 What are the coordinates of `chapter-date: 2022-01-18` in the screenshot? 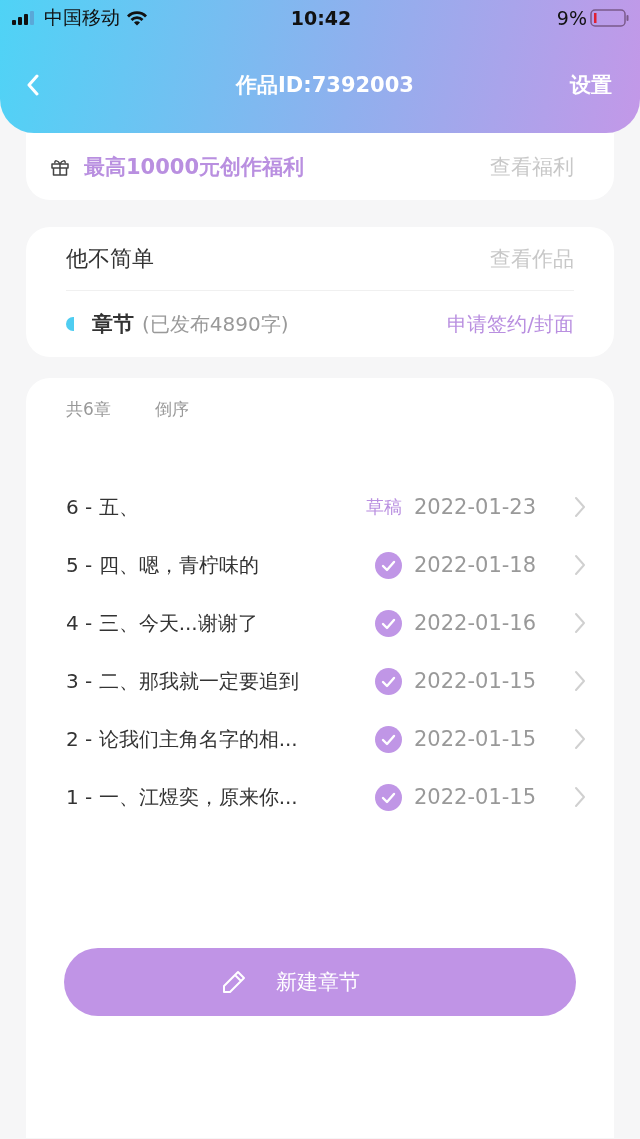 It's located at (476, 565).